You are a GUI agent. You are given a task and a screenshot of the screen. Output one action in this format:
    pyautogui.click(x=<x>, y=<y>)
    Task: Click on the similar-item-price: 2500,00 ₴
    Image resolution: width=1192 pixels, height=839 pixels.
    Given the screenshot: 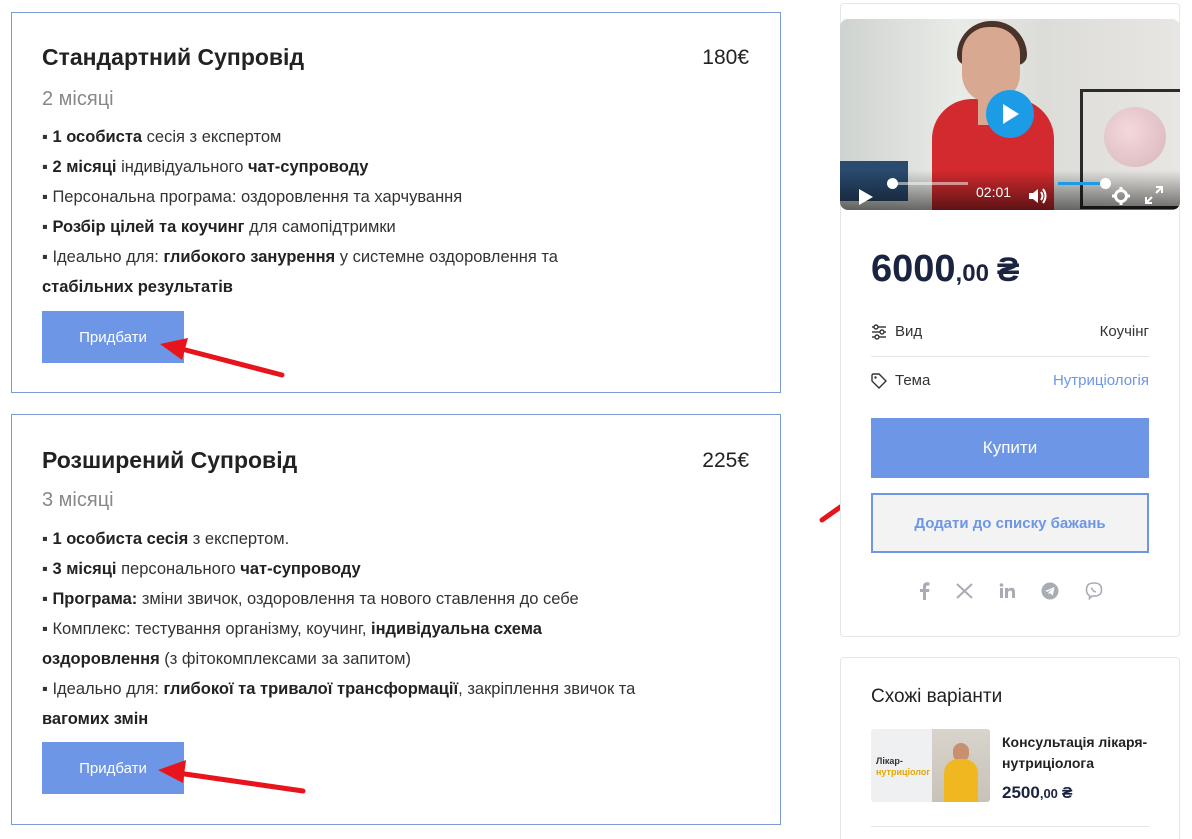 What is the action you would take?
    pyautogui.click(x=1037, y=793)
    